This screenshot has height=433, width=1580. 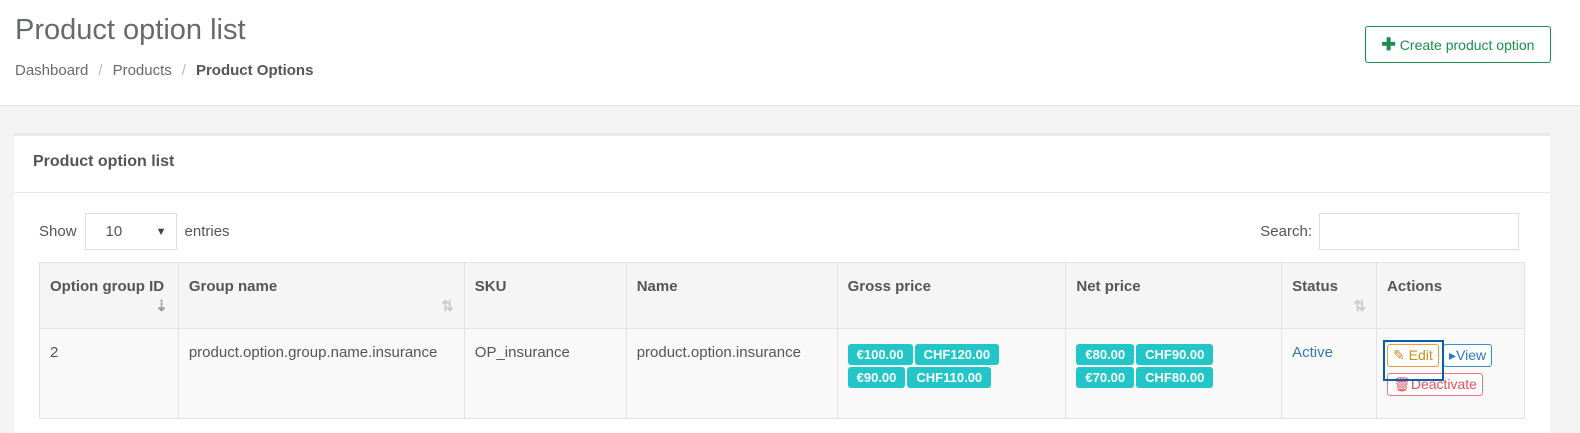 I want to click on create-product-option-button: ✚ Create product option, so click(x=1458, y=44).